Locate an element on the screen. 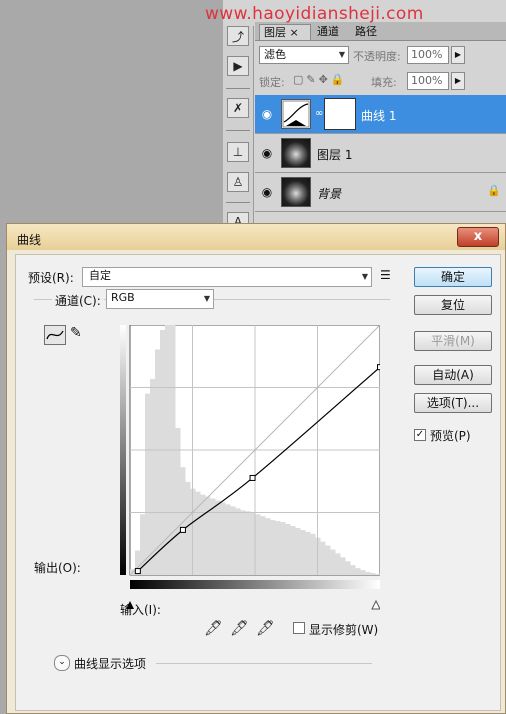 This screenshot has width=506, height=714. layer-row-curves: ◉ ∞ 曲线 1 is located at coordinates (380, 114).